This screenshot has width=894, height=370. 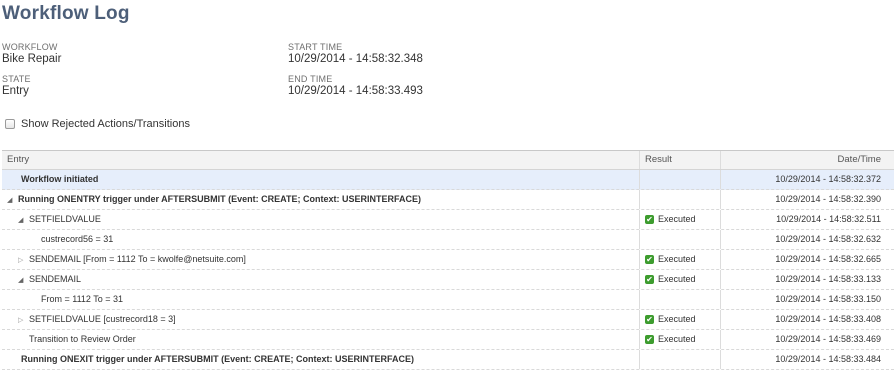 I want to click on start-time-field: START TIME 10/29/2014 - 14:58:32.348, so click(x=355, y=53).